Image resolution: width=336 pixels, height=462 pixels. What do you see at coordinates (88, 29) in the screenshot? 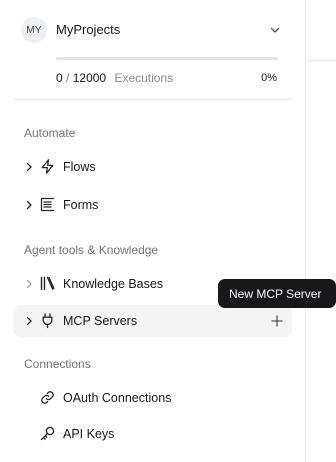
I see `project-name: MyProjects` at bounding box center [88, 29].